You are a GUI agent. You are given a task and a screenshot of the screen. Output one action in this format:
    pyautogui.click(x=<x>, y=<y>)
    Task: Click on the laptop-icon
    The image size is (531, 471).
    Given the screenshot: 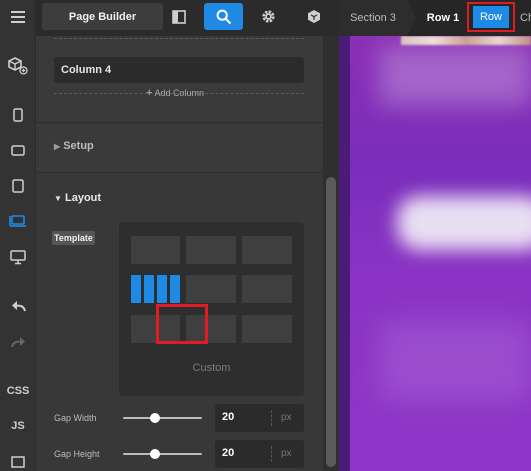 What is the action you would take?
    pyautogui.click(x=18, y=221)
    